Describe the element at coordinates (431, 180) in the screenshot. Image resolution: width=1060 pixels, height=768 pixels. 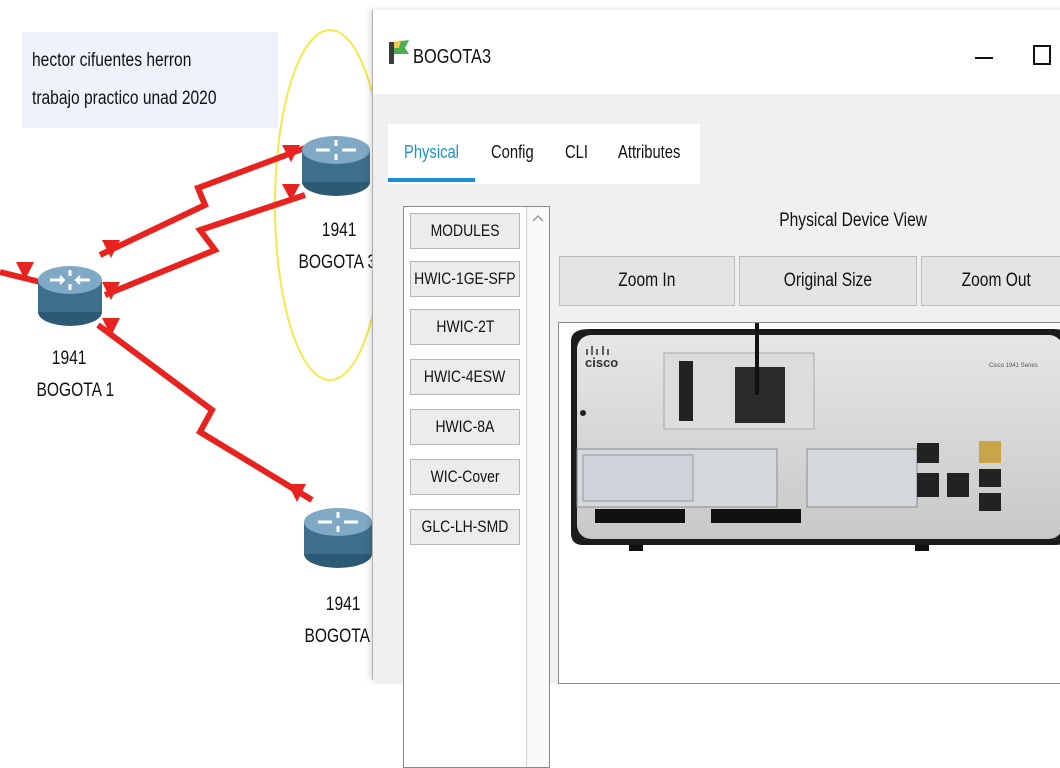
I see `active-tab-indicator` at that location.